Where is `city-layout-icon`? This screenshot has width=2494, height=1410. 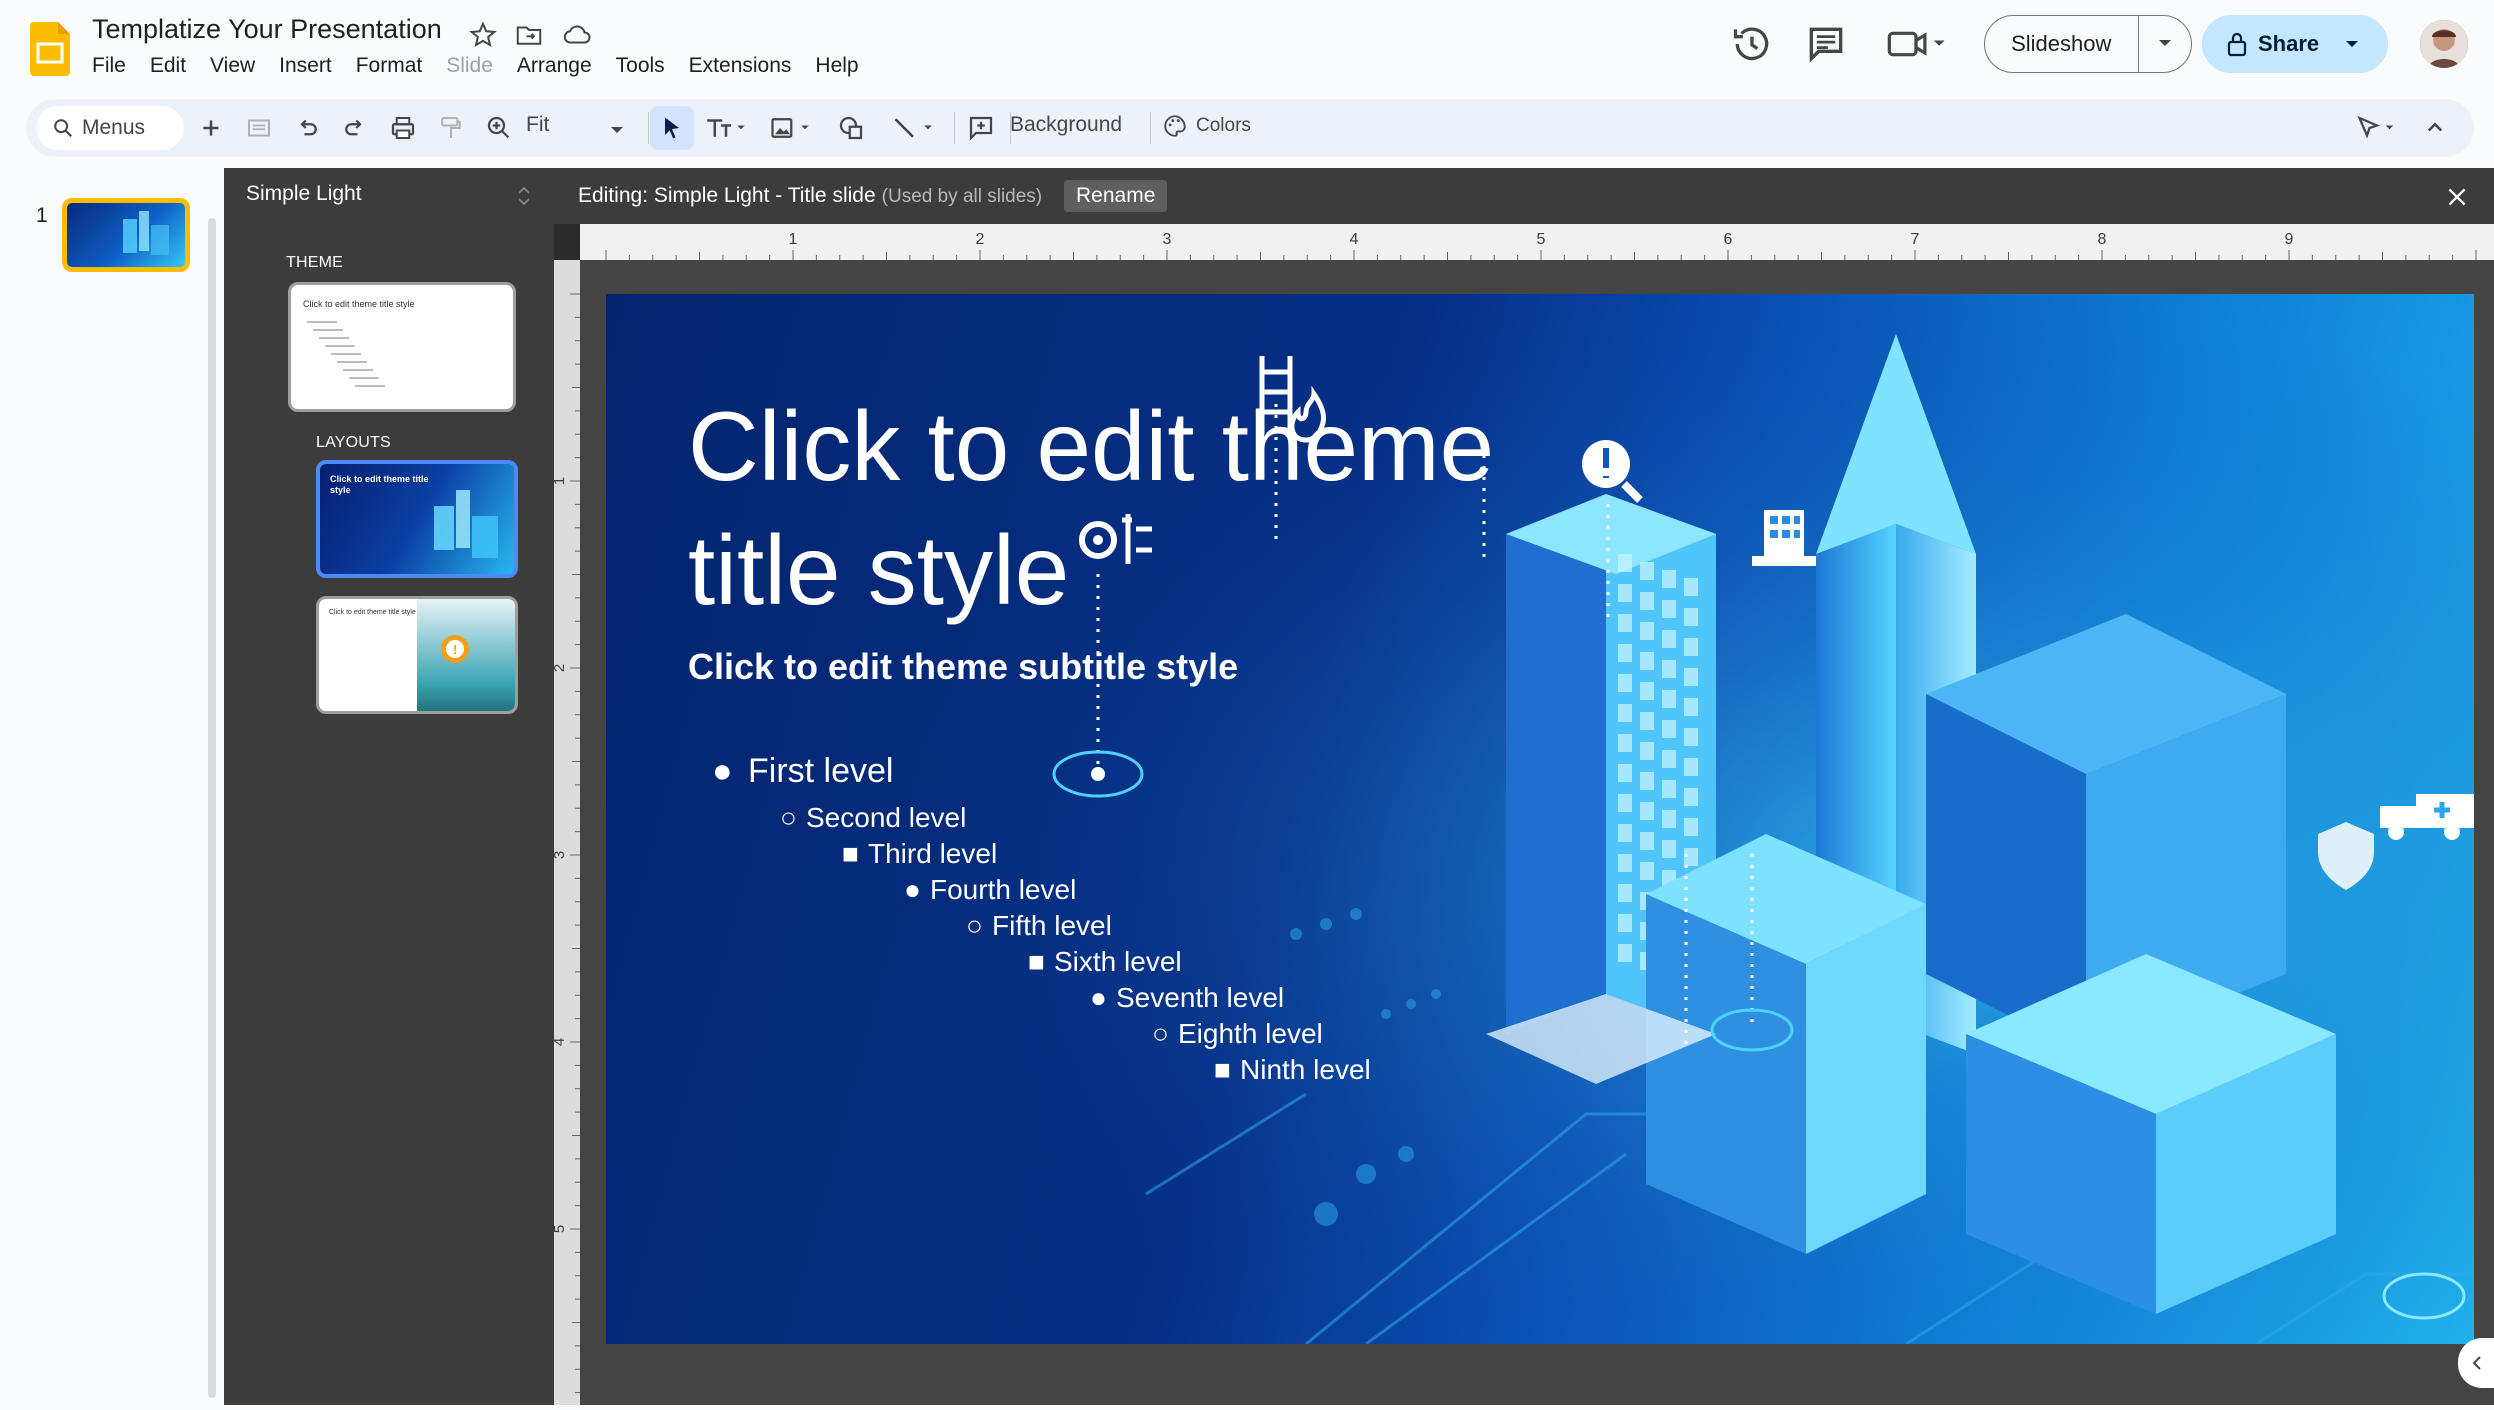 city-layout-icon is located at coordinates (466, 524).